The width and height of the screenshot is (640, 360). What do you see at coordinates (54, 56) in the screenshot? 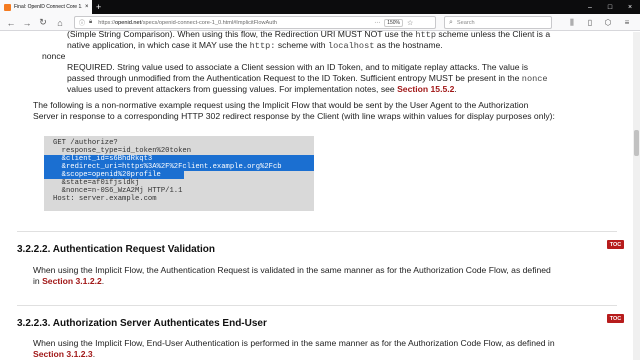
I see `term-nonce: nonce` at bounding box center [54, 56].